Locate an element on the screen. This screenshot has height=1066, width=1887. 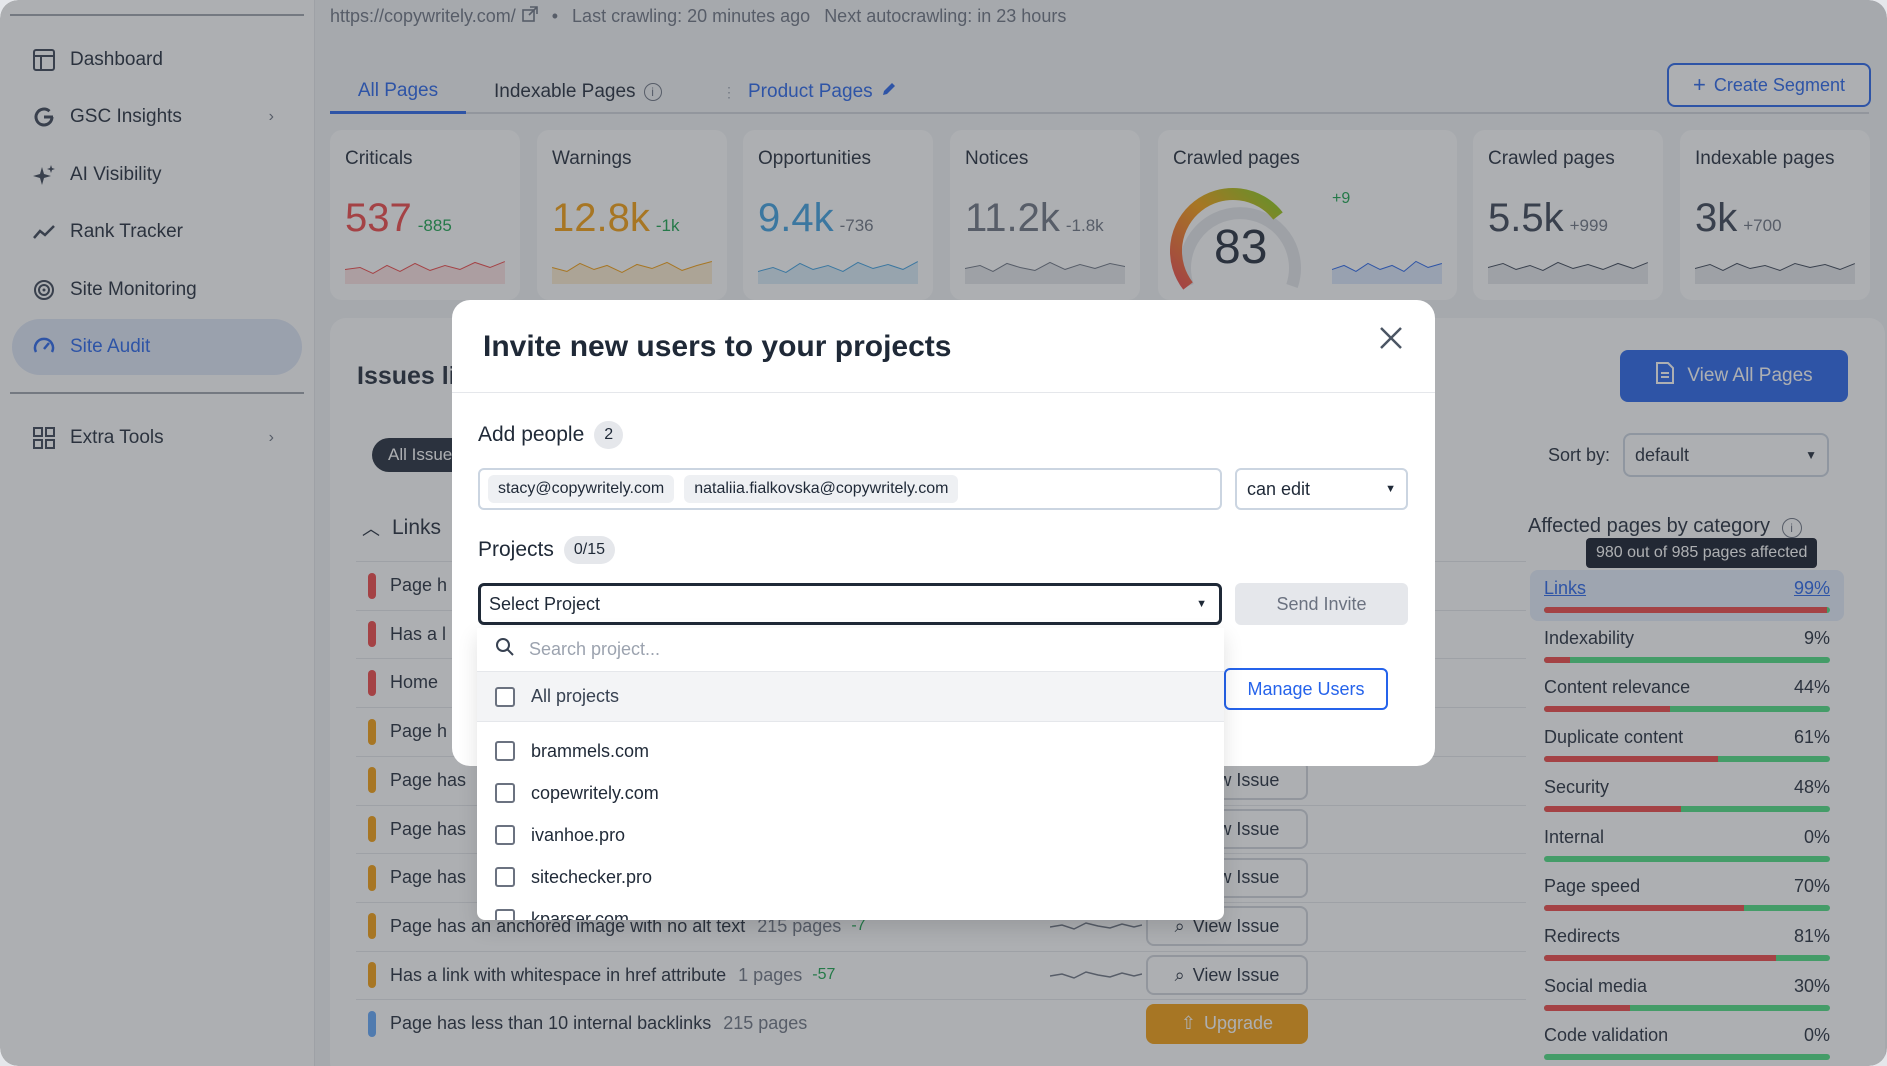
project-select: Select Project ▼ is located at coordinates (850, 604).